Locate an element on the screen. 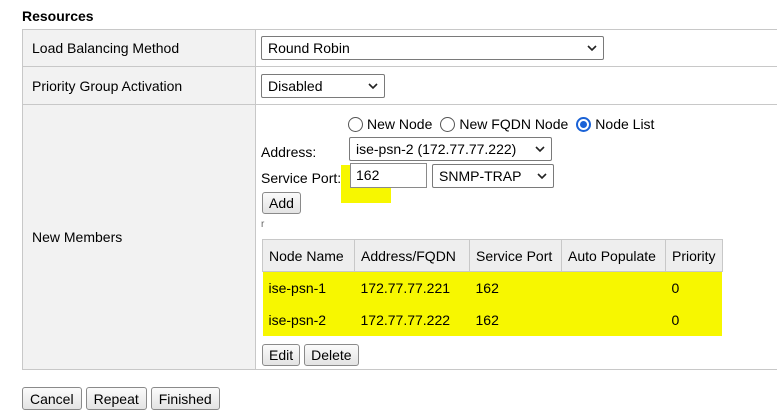 The width and height of the screenshot is (777, 413). table-row: ise-psn-2 172.77.77.222 162 0 is located at coordinates (492, 319).